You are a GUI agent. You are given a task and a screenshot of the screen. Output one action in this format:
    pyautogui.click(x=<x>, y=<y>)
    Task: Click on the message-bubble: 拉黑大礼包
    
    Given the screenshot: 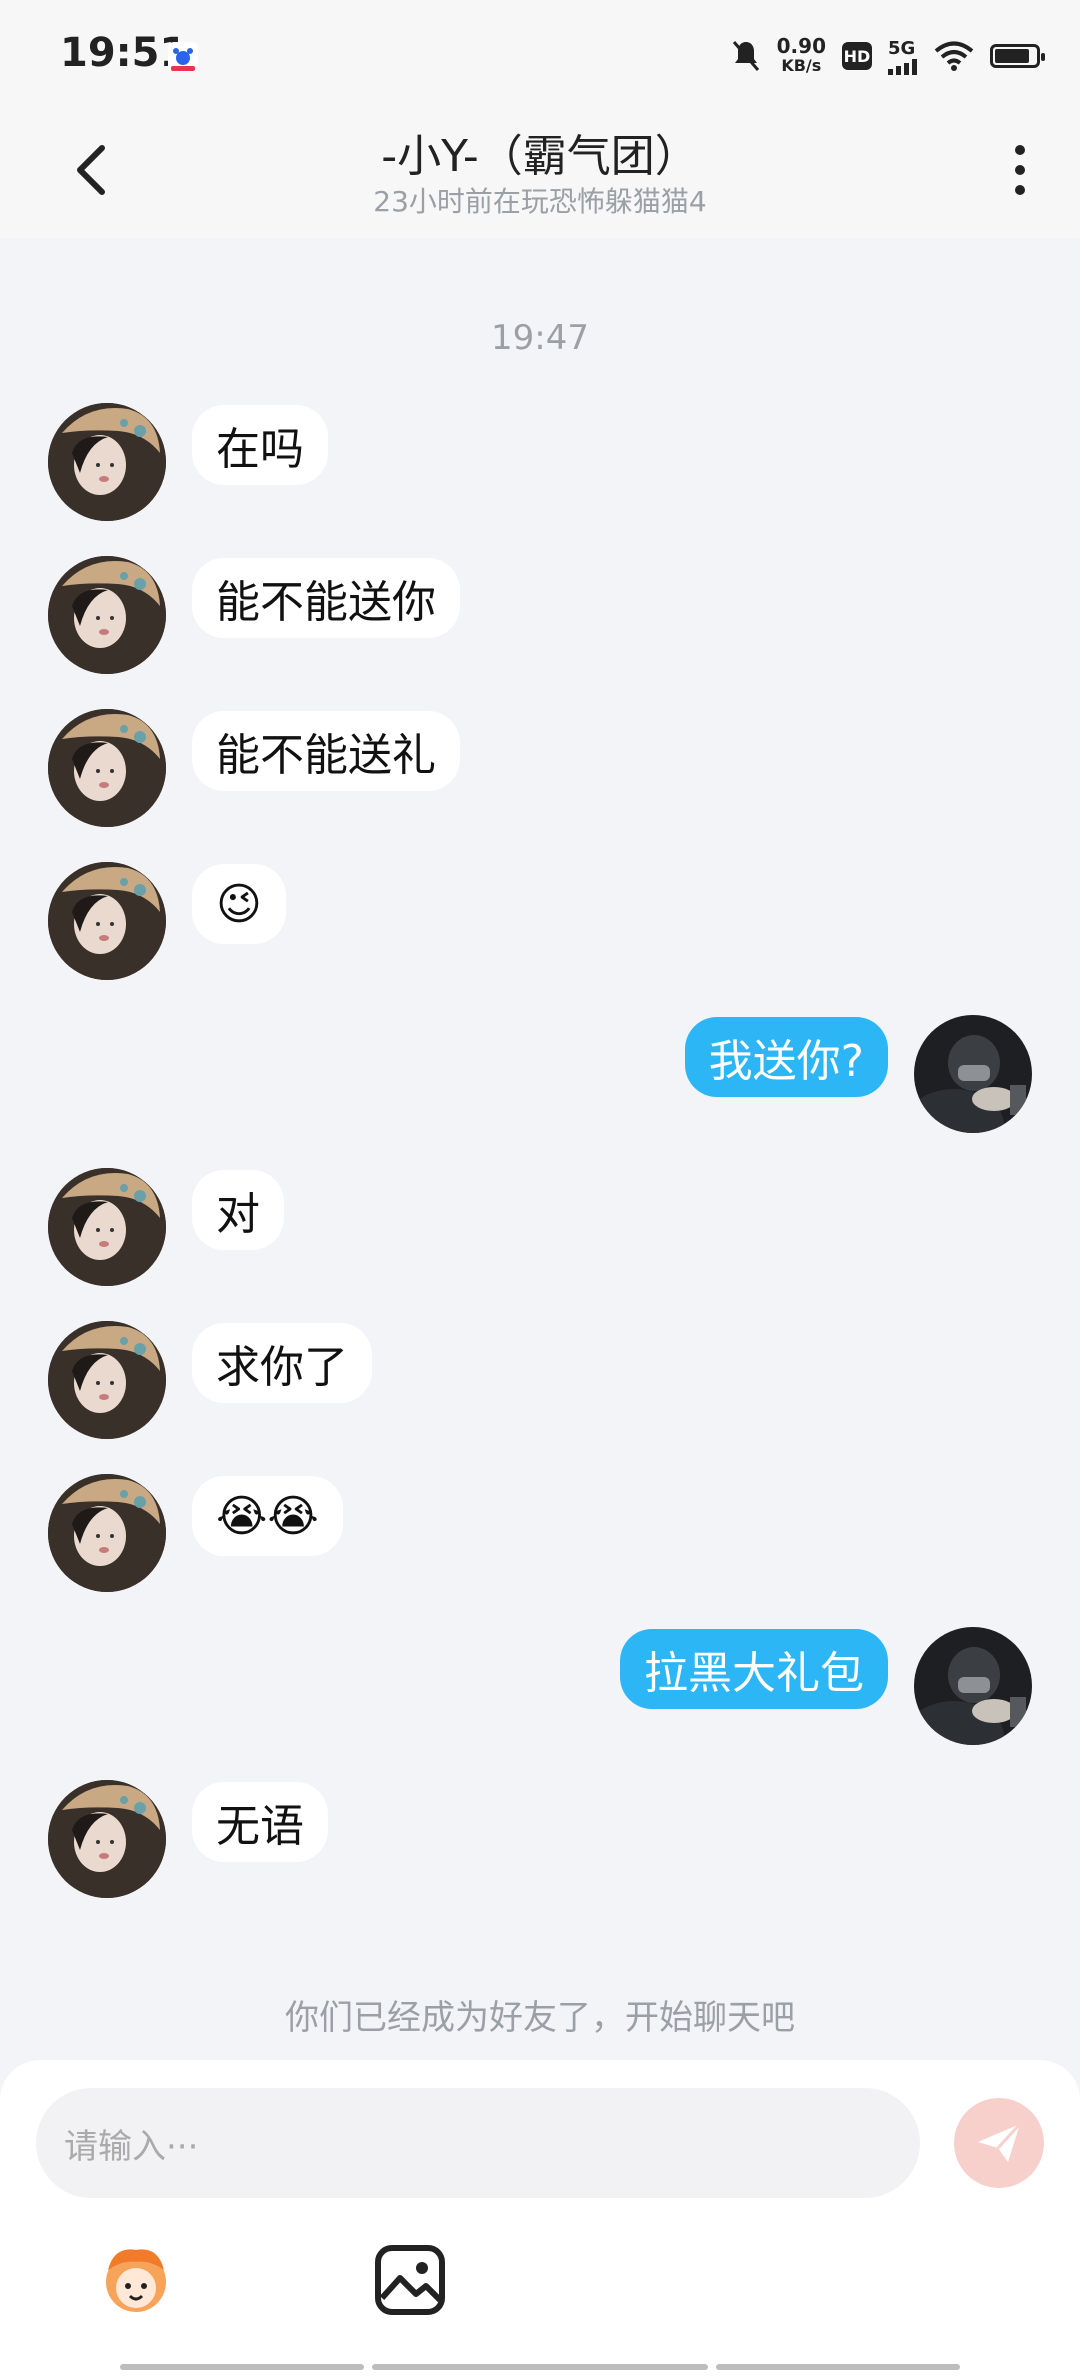 What is the action you would take?
    pyautogui.click(x=754, y=1669)
    